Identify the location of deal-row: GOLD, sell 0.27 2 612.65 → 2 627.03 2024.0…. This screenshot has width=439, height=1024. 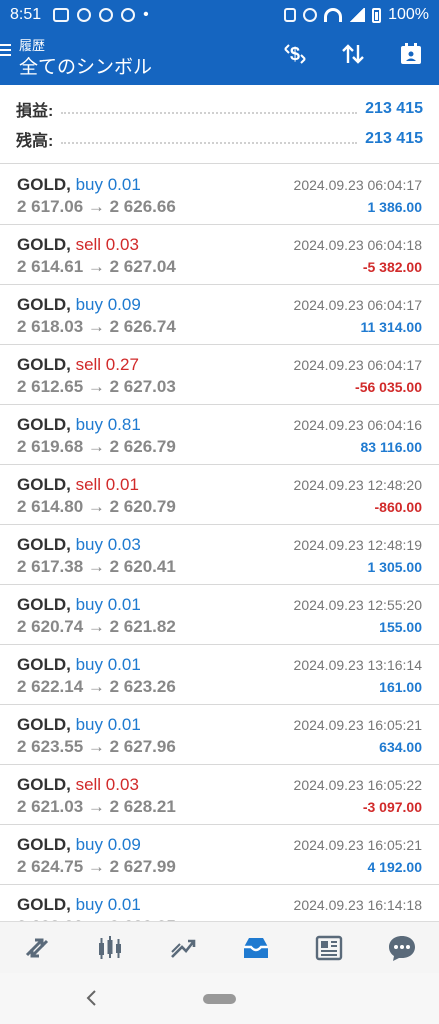
(219, 375).